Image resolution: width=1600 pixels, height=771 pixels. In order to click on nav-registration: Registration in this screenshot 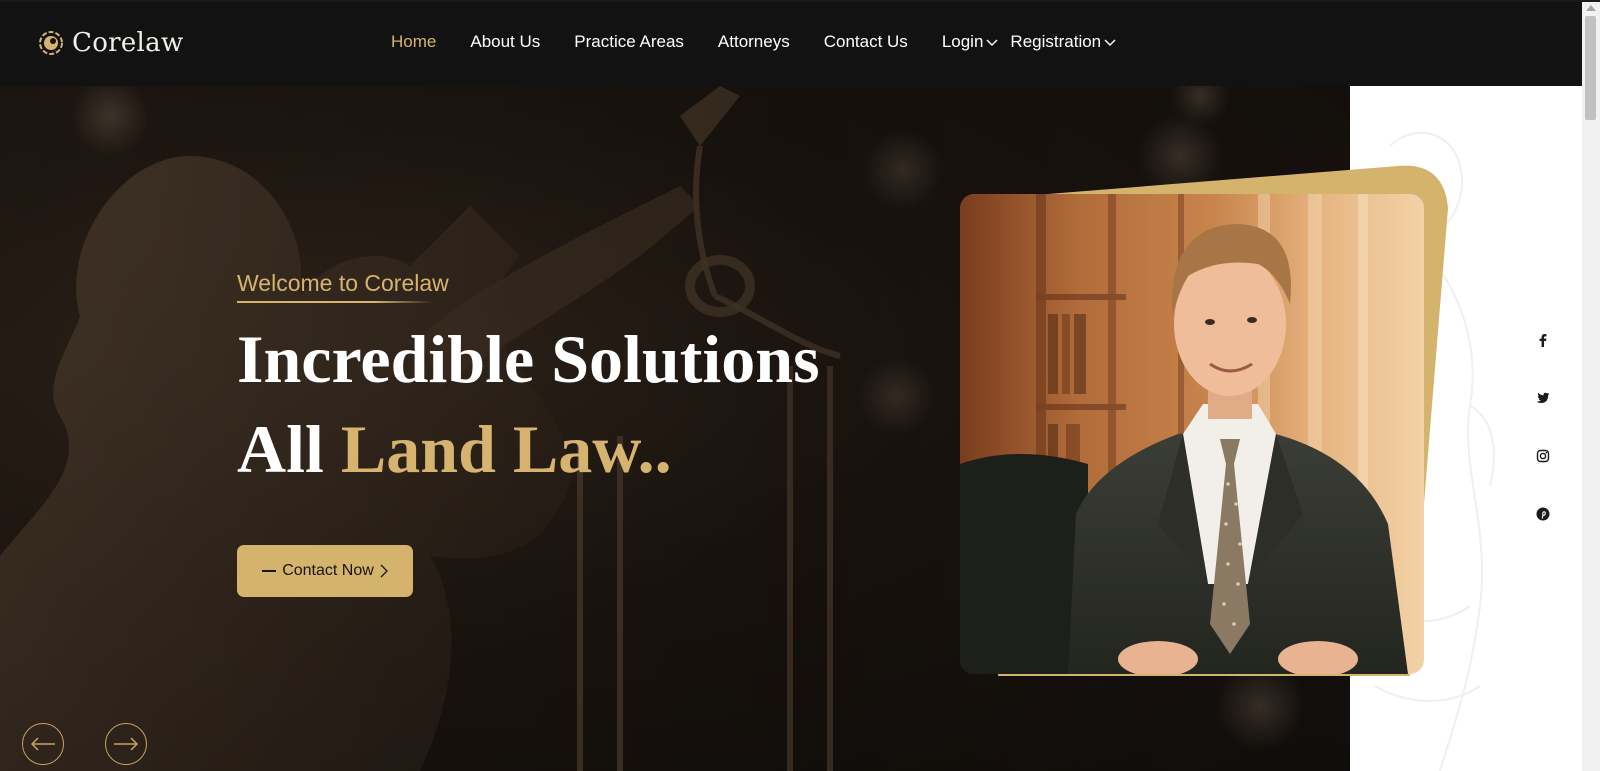, I will do `click(1063, 42)`.